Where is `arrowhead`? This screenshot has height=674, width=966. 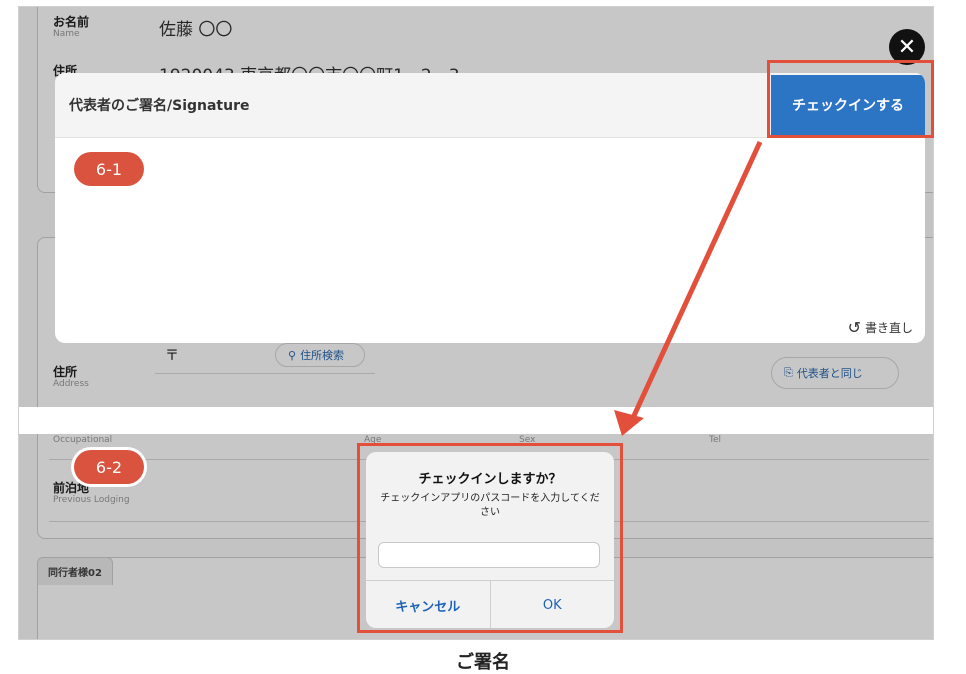
arrowhead is located at coordinates (629, 423).